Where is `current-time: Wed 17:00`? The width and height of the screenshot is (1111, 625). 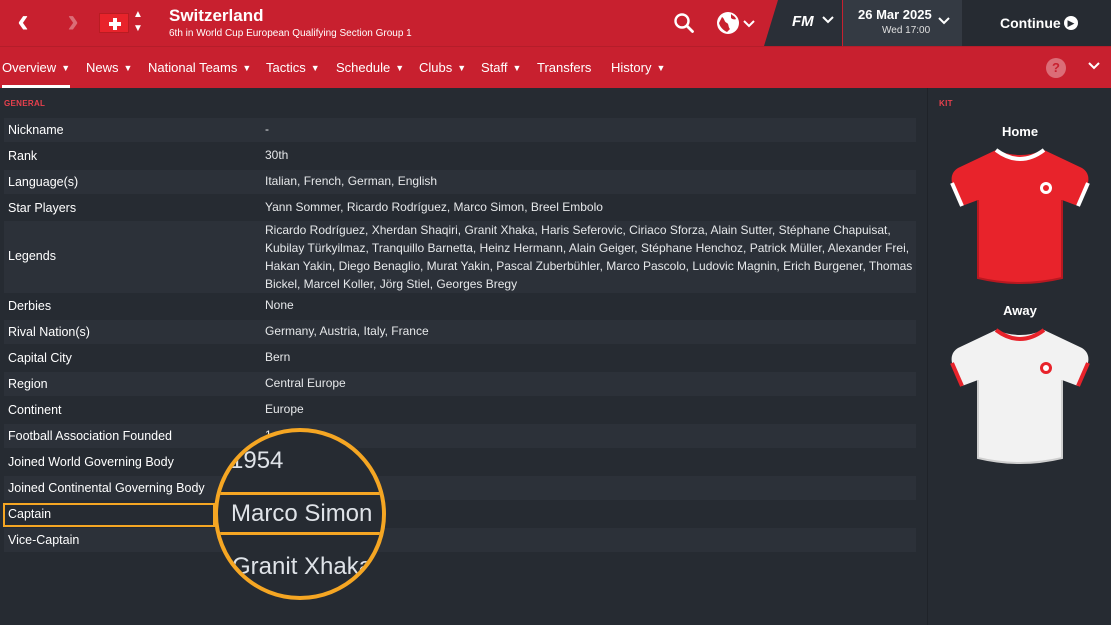 current-time: Wed 17:00 is located at coordinates (906, 30).